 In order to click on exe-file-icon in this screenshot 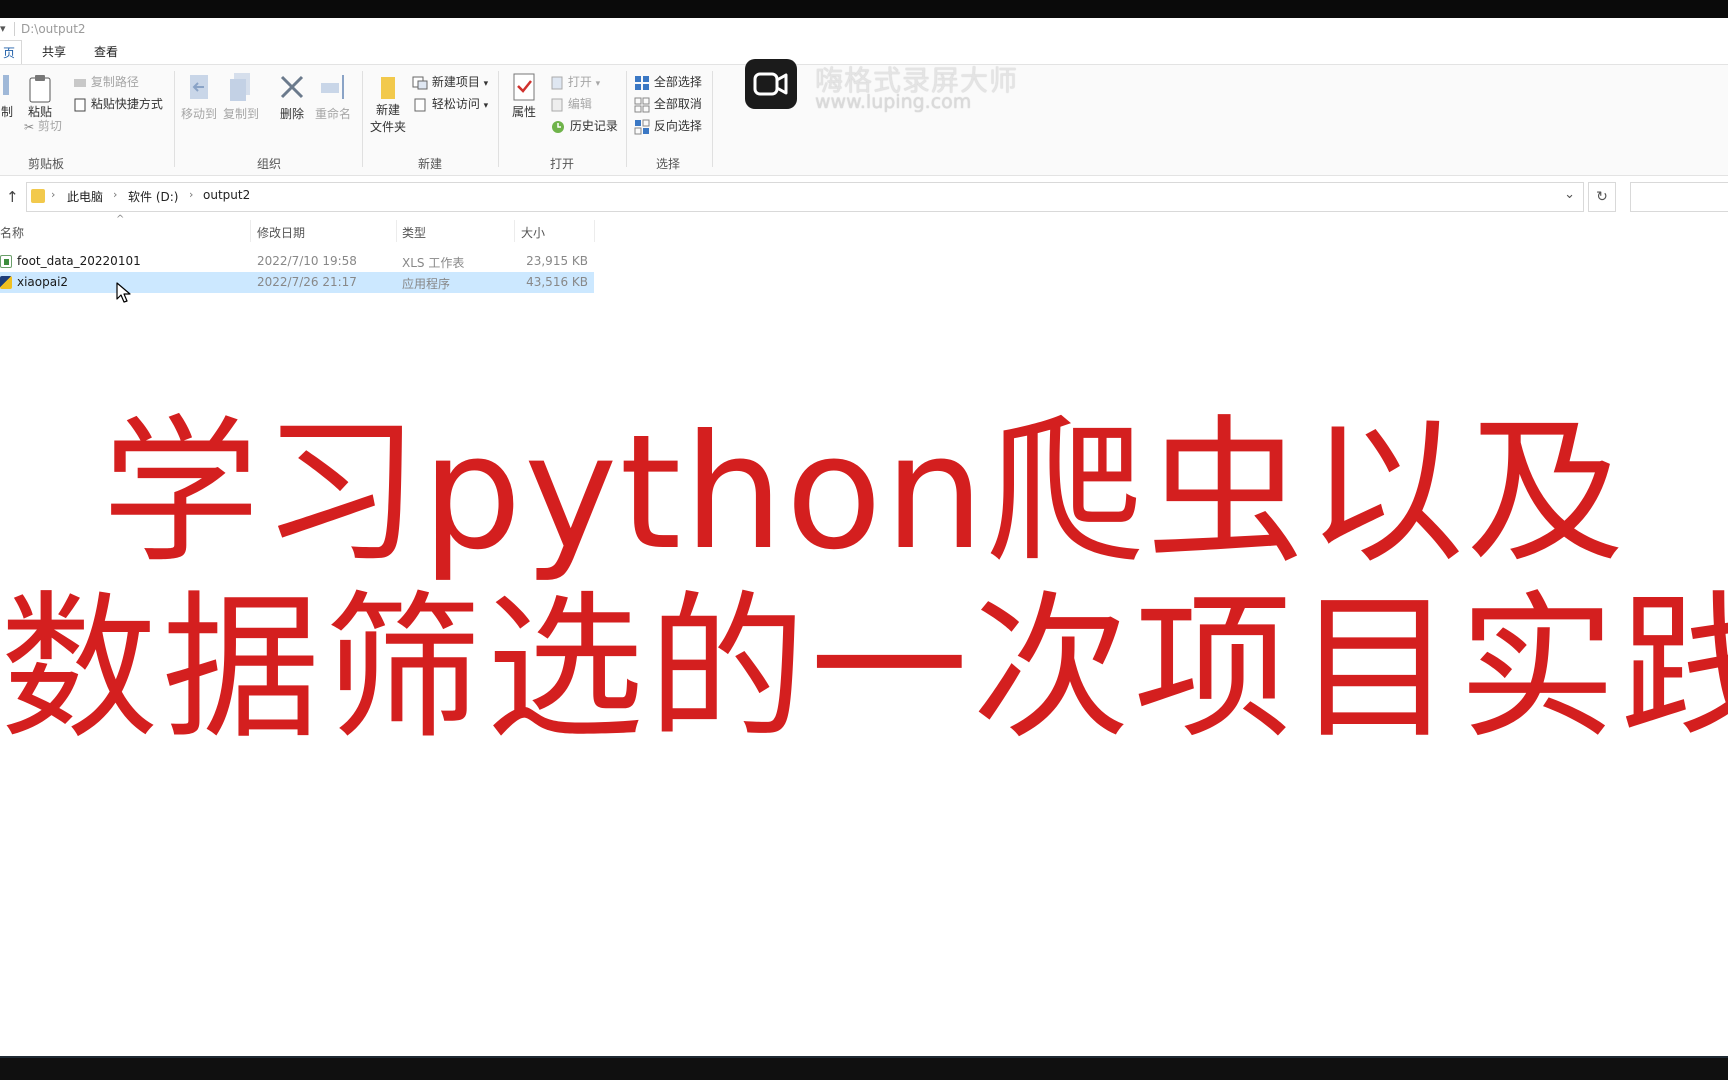, I will do `click(6, 282)`.